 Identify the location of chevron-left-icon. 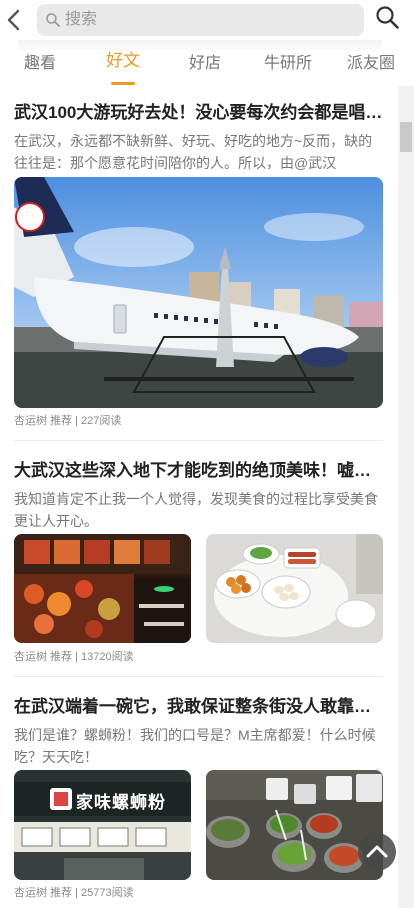
(13, 20).